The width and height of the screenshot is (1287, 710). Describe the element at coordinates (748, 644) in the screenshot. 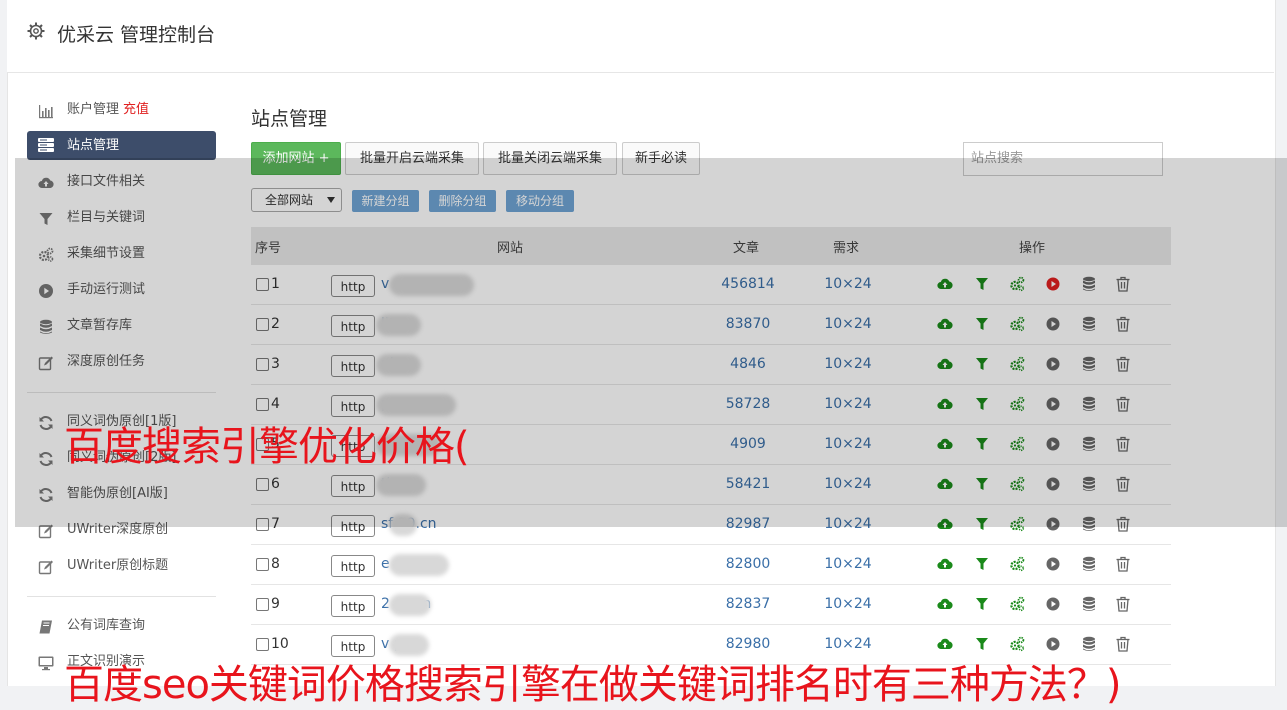

I see `article-count-link: 82980` at that location.